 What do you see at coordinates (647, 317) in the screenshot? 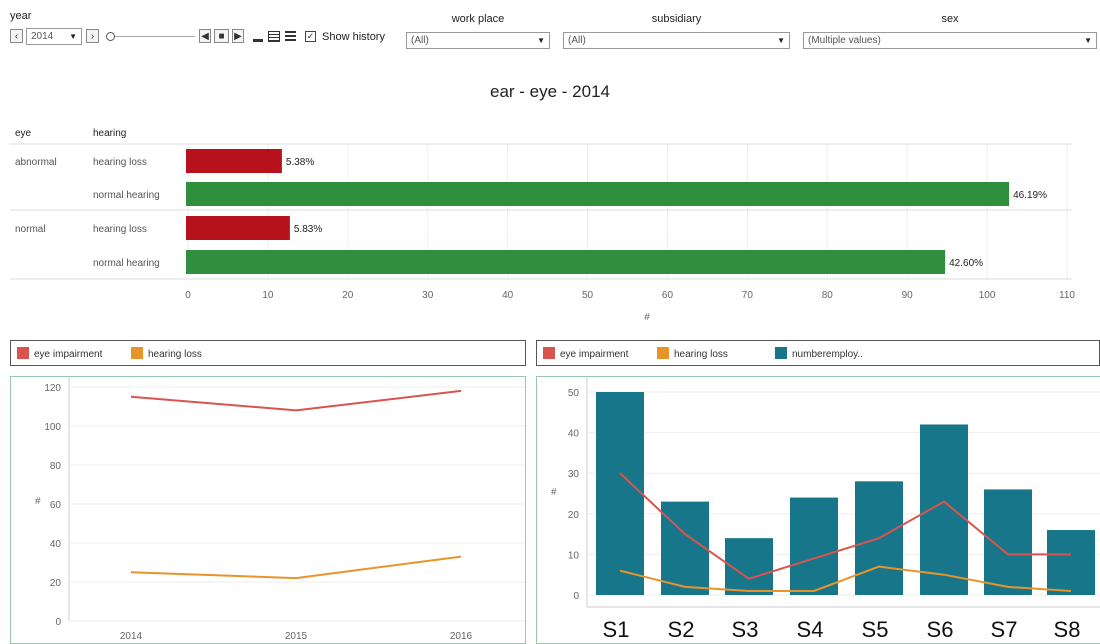
I see `x-axis-label: #` at bounding box center [647, 317].